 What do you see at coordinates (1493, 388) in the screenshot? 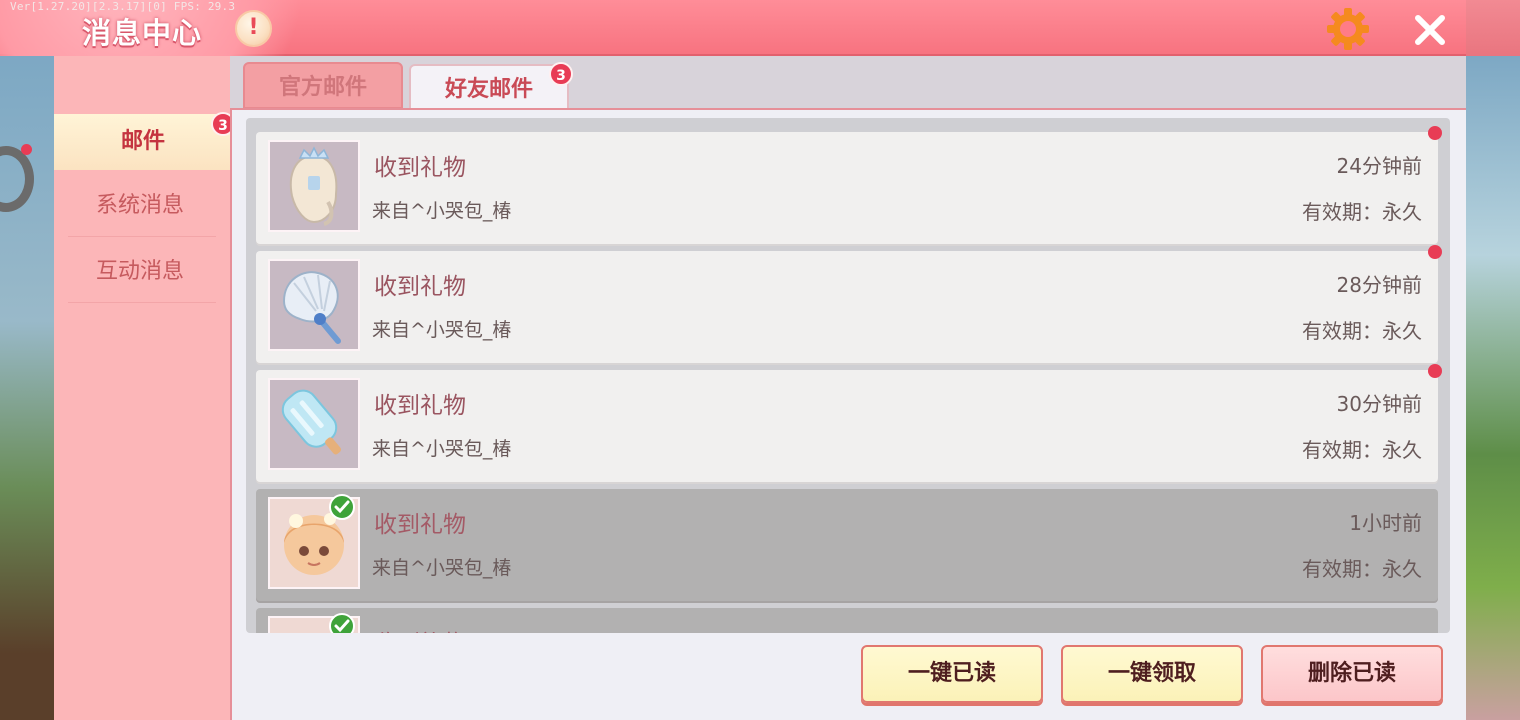
I see `background-right` at bounding box center [1493, 388].